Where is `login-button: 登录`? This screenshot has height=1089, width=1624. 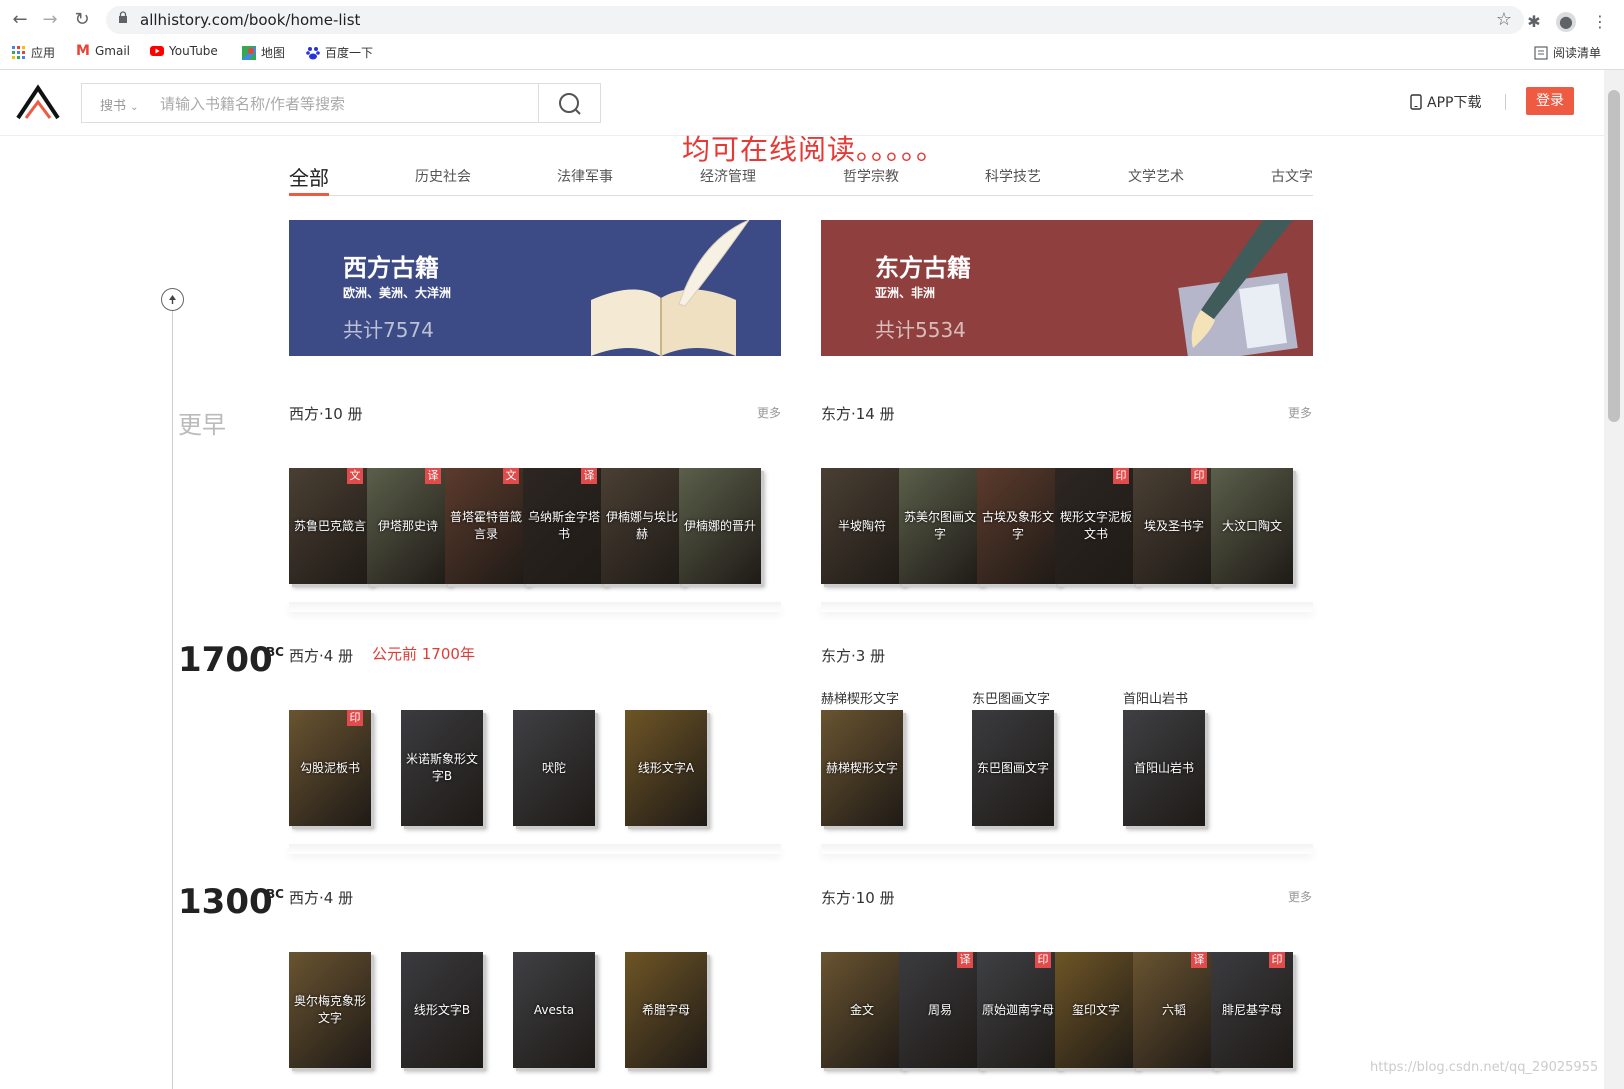
login-button: 登录 is located at coordinates (1550, 101).